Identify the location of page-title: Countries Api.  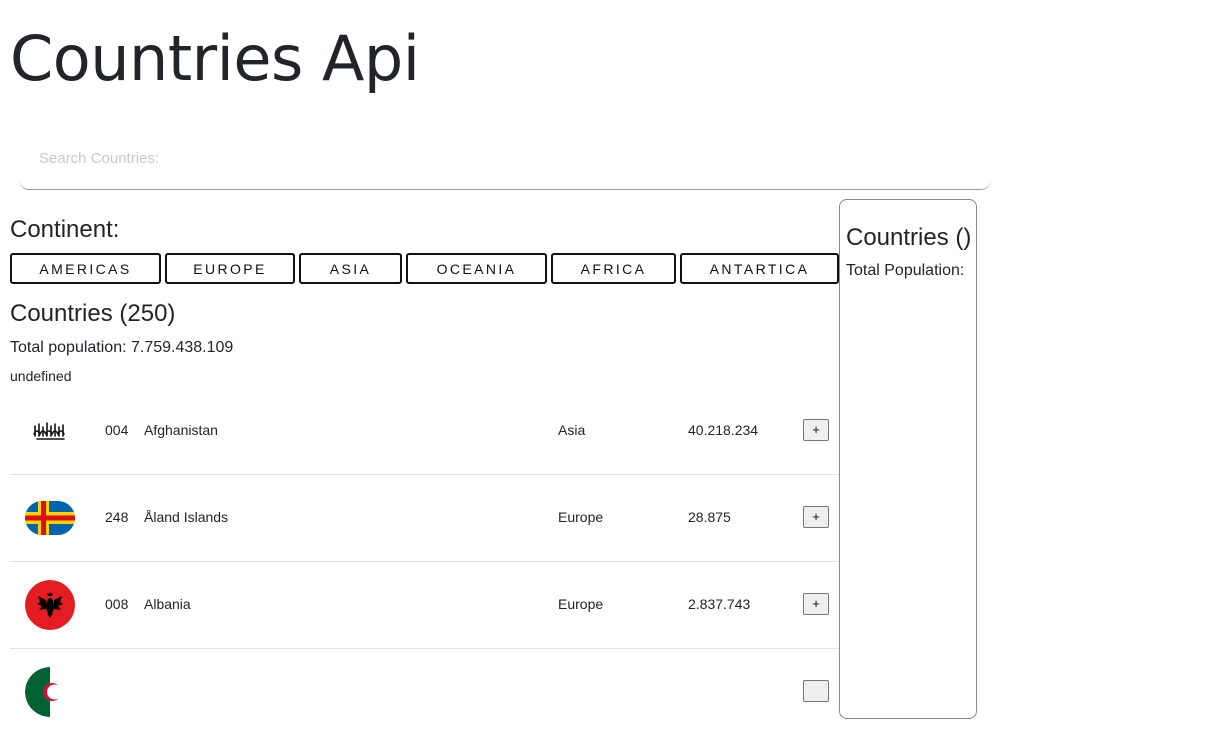
(215, 58).